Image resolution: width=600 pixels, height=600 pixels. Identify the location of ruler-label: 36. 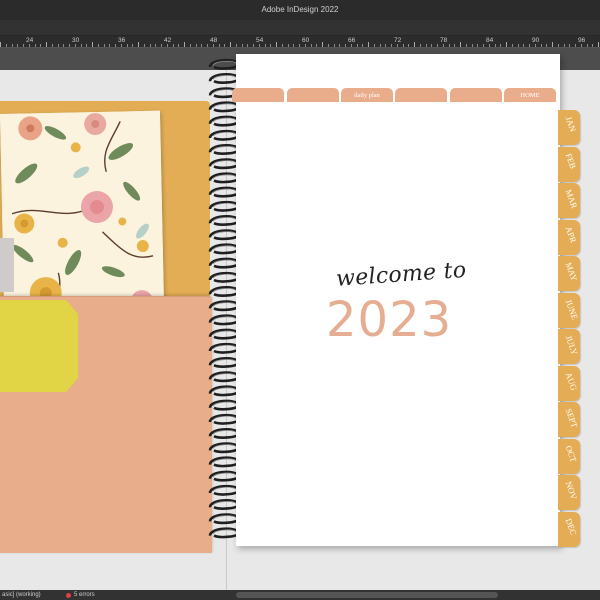
(122, 40).